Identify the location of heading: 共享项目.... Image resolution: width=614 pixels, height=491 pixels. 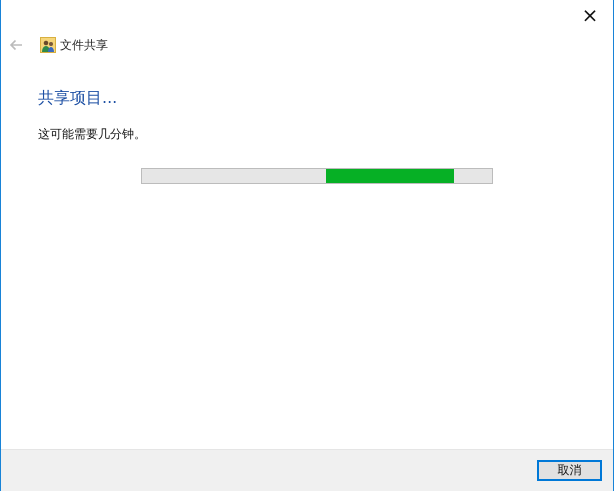
(78, 98).